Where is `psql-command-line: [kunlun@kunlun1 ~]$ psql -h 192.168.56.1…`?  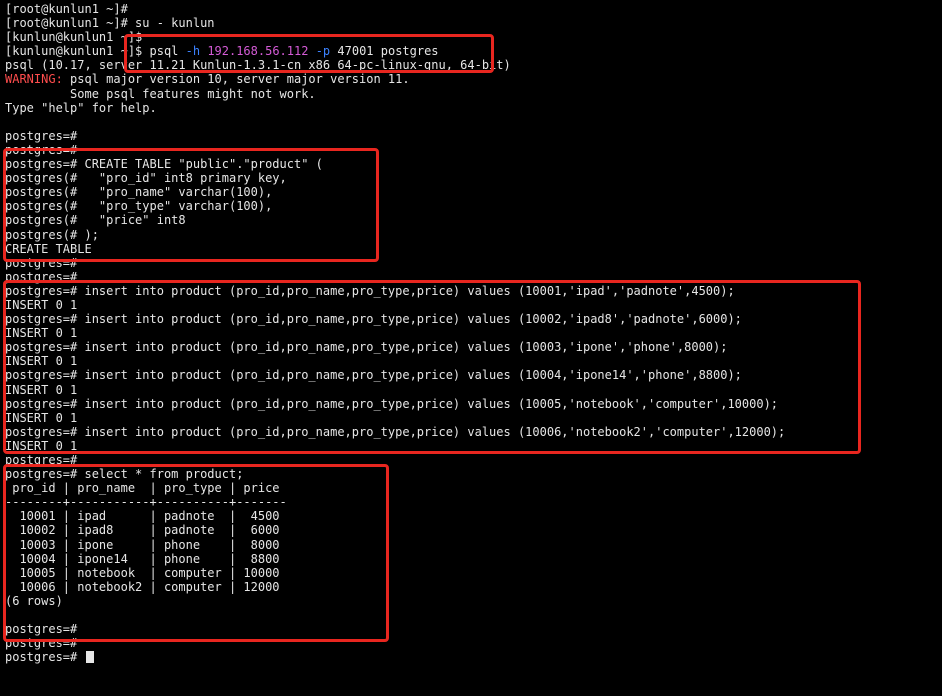 psql-command-line: [kunlun@kunlun1 ~]$ psql -h 192.168.56.1… is located at coordinates (473, 51).